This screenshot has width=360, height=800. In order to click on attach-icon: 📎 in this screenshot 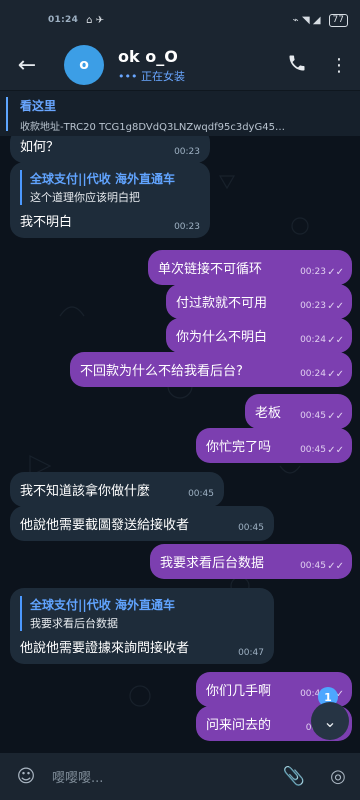, I will do `click(294, 776)`.